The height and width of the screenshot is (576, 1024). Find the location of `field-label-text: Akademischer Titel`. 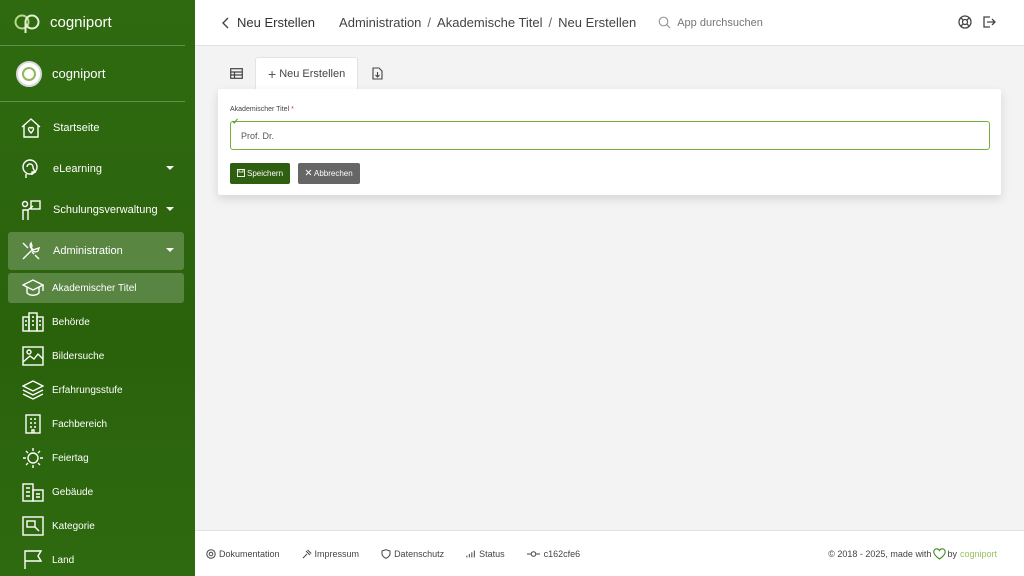

field-label-text: Akademischer Titel is located at coordinates (260, 109).